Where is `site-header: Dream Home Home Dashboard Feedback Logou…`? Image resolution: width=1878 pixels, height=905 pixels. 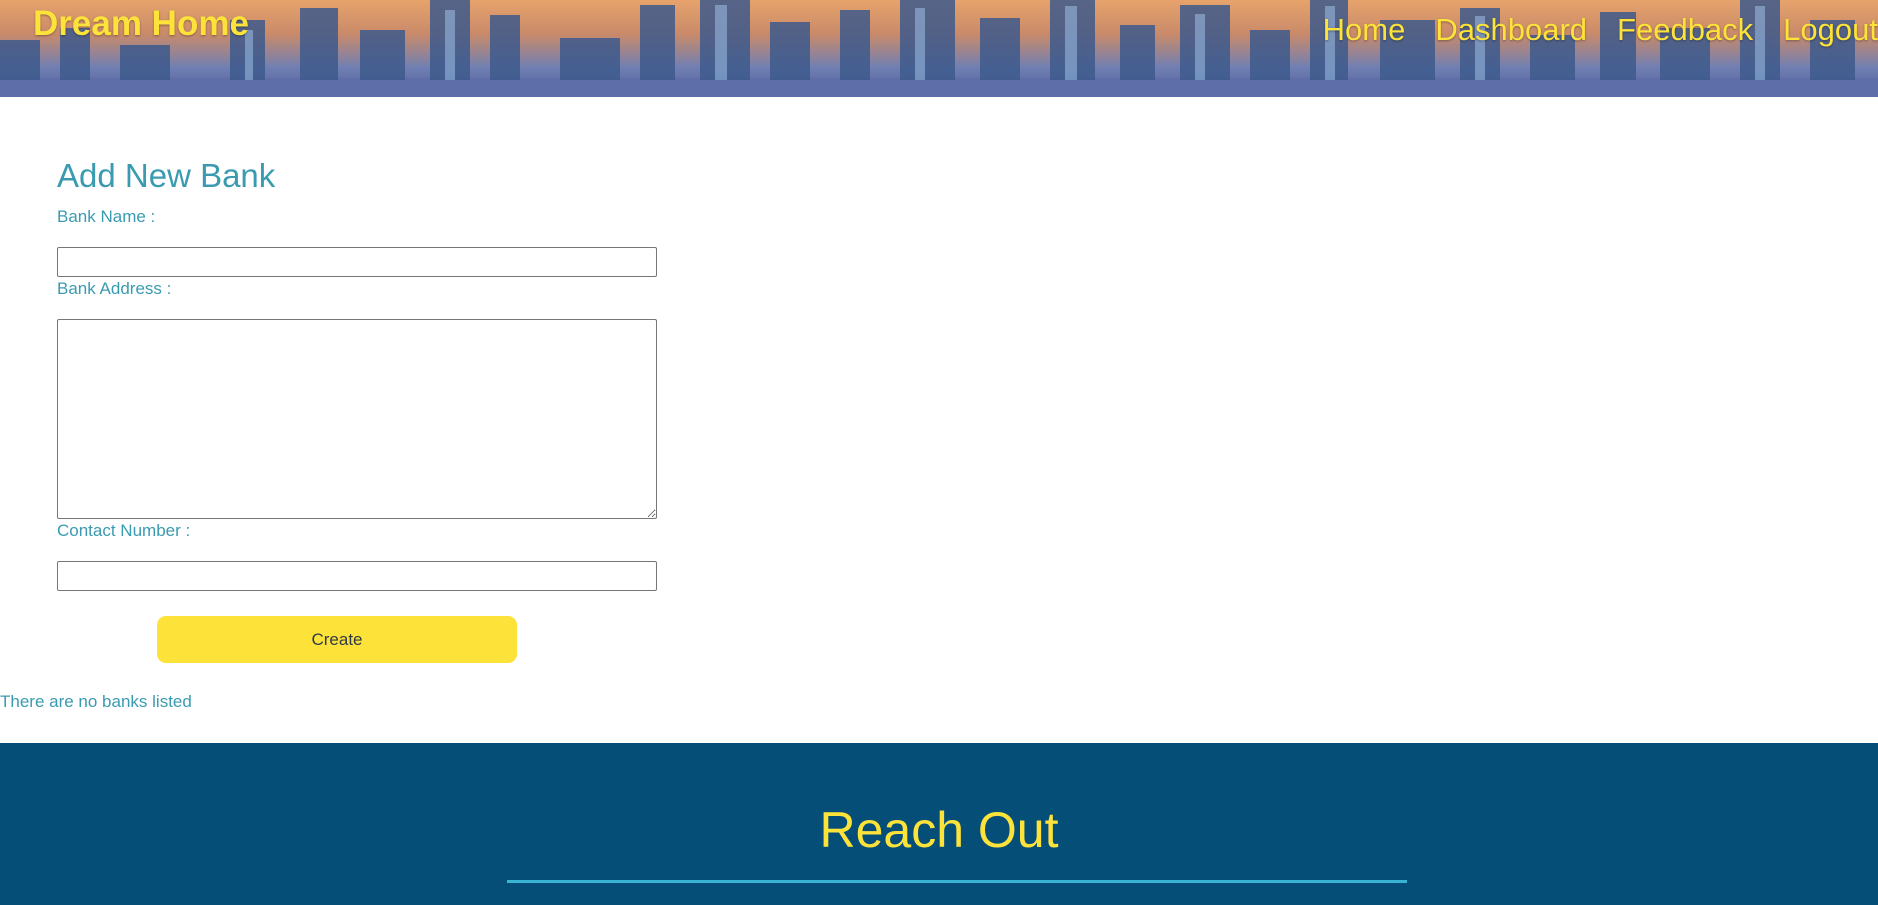
site-header: Dream Home Home Dashboard Feedback Logou… is located at coordinates (939, 48).